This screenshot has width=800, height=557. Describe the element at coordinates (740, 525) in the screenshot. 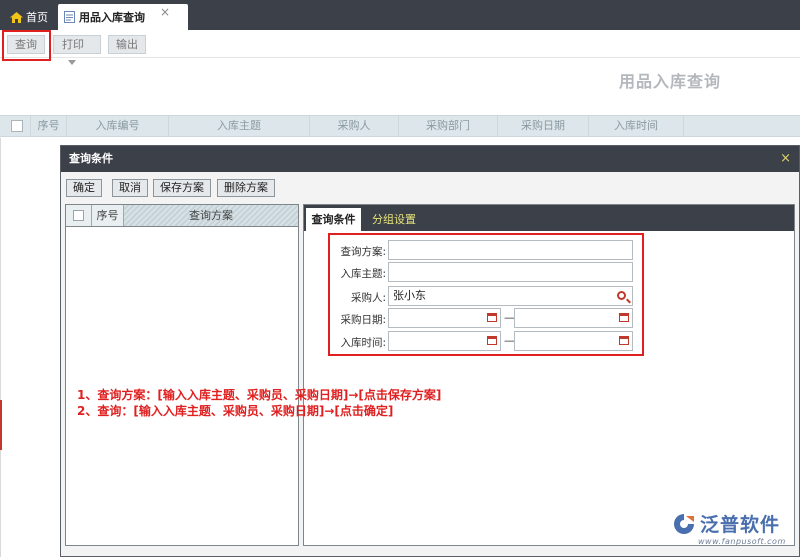

I see `brand-name: 泛普软件` at that location.